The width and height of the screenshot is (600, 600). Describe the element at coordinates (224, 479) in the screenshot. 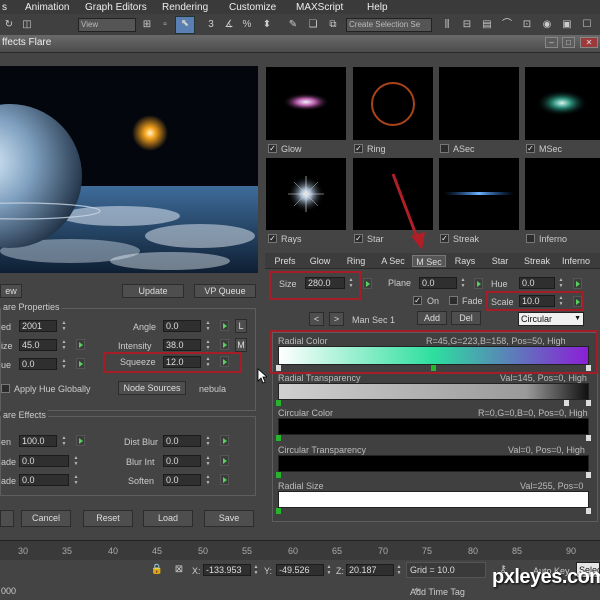

I see `soften-map-arrow-icon` at that location.